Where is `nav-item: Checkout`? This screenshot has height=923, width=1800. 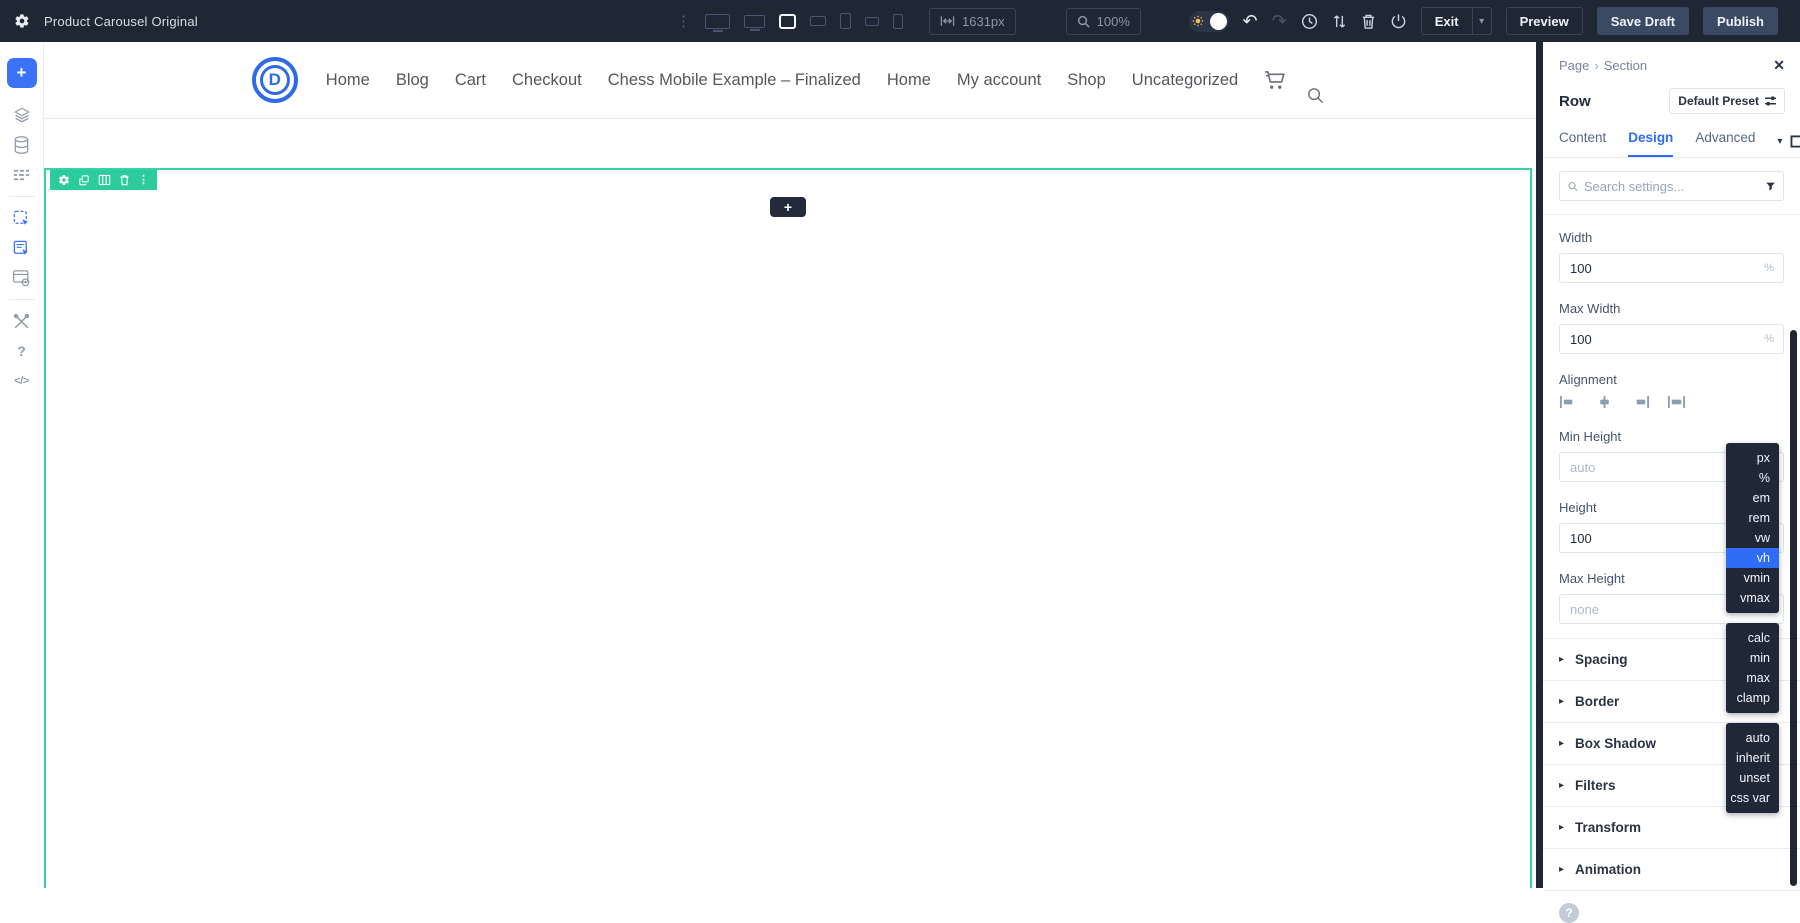 nav-item: Checkout is located at coordinates (547, 80).